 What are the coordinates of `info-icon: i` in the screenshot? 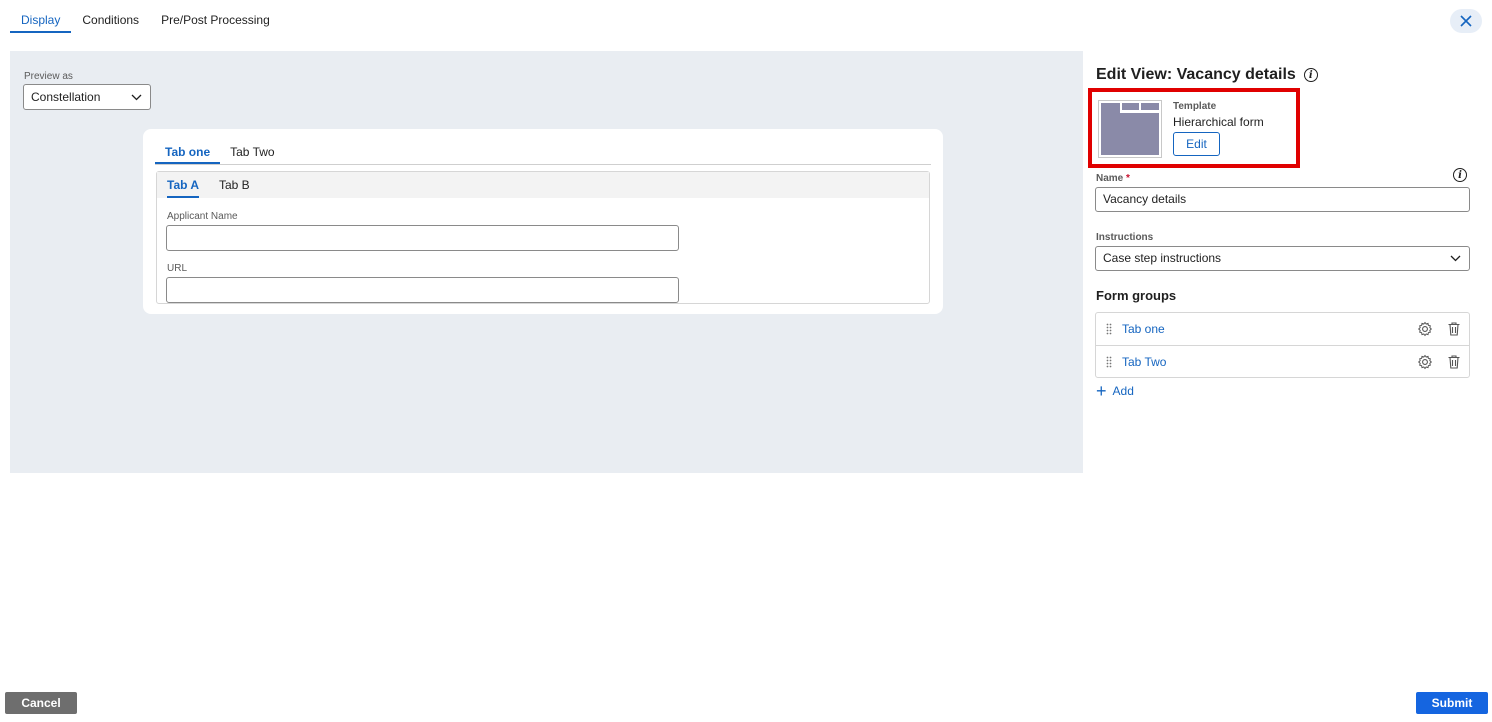 It's located at (1310, 75).